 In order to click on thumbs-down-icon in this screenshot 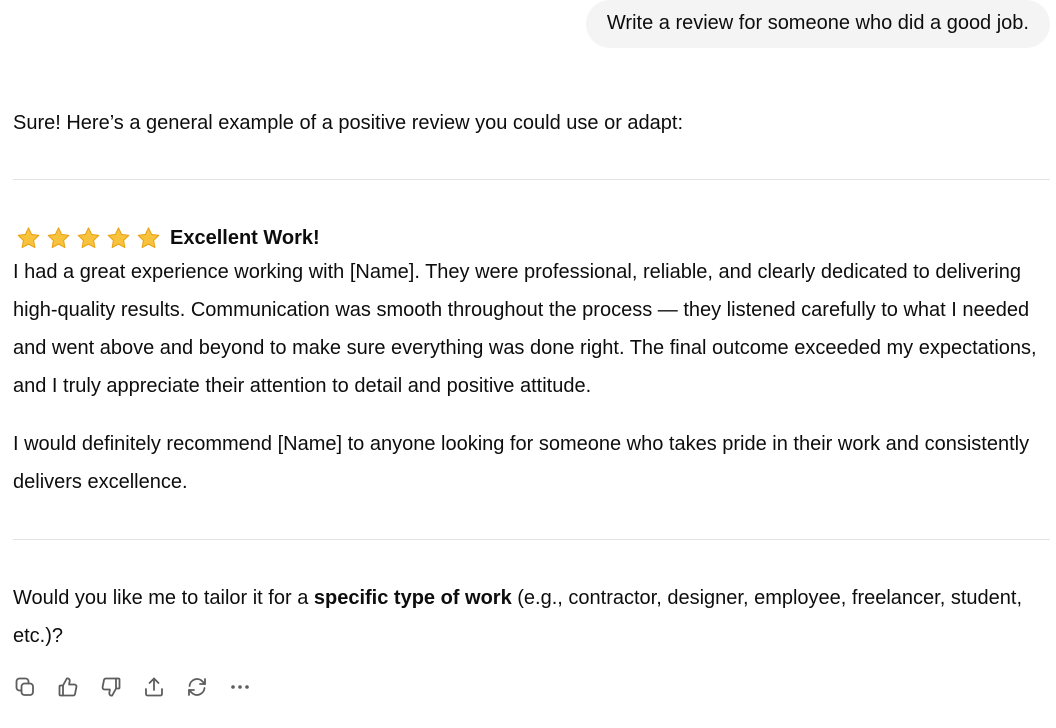, I will do `click(111, 687)`.